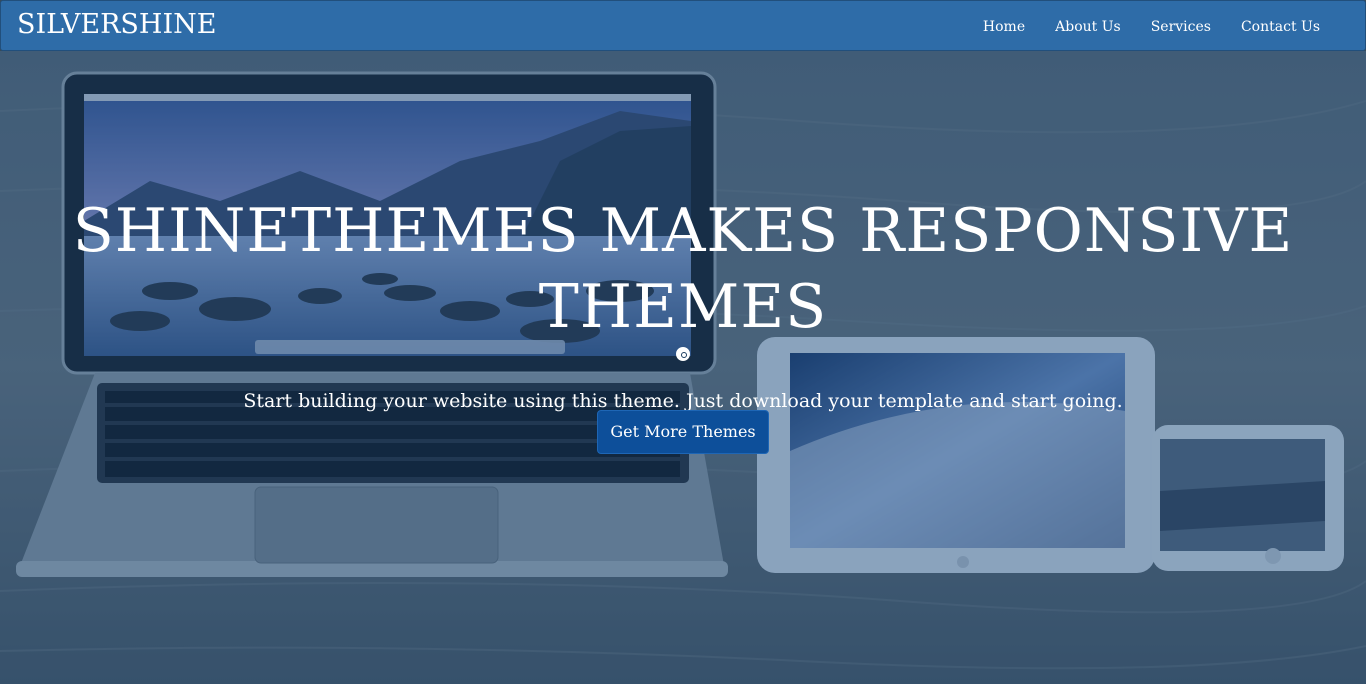  What do you see at coordinates (683, 307) in the screenshot?
I see `hero-headline-line-2: THEMES` at bounding box center [683, 307].